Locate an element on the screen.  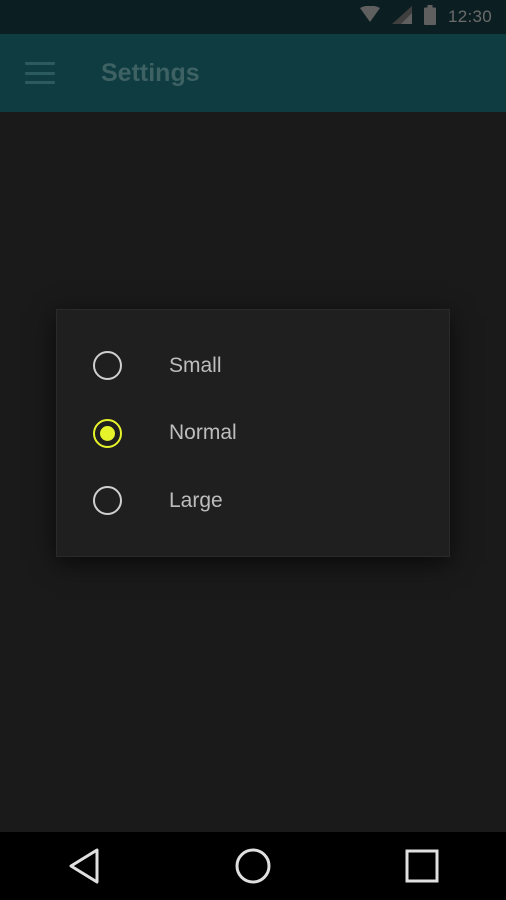
radio-large is located at coordinates (107, 501).